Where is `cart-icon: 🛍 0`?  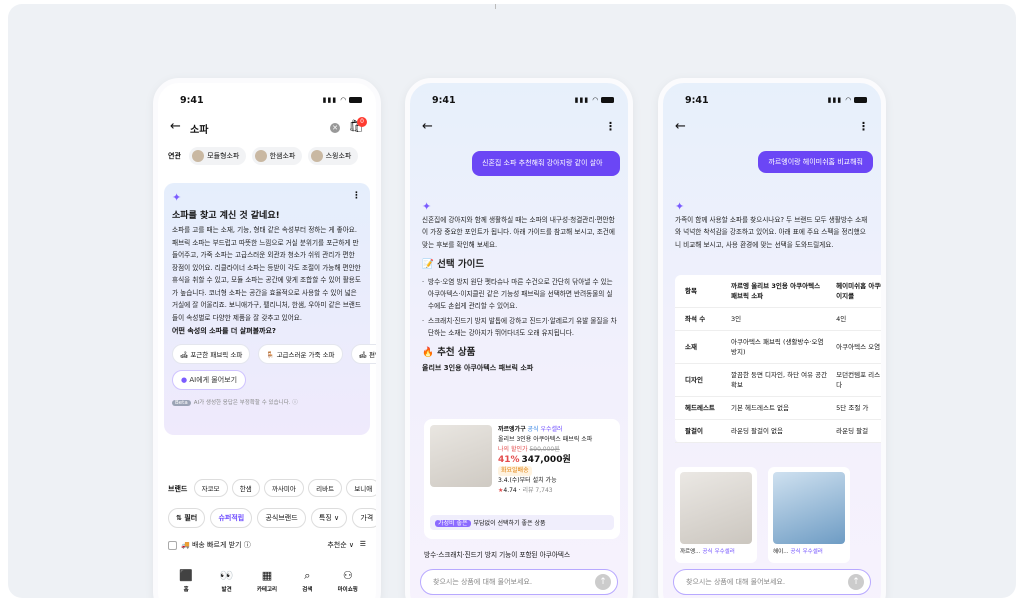
cart-icon: 🛍 0 is located at coordinates (358, 125).